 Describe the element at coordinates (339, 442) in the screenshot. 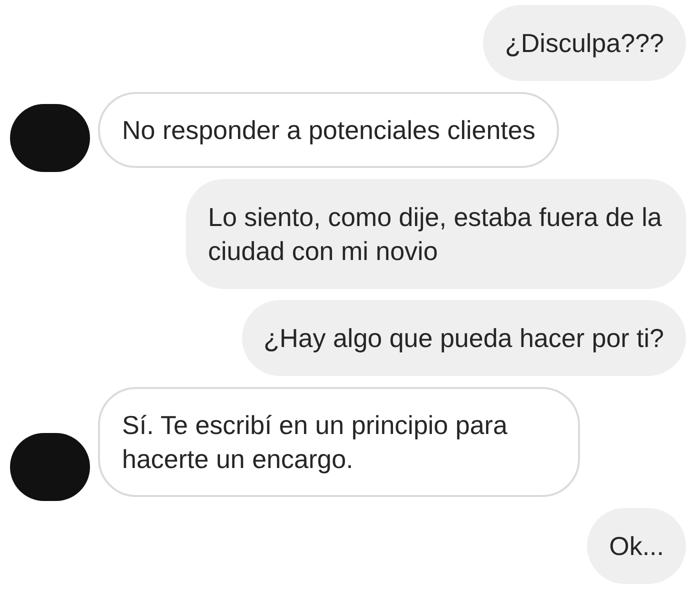

I see `message-bubble: Sí. Te escribí en un principio para hacerte un encargo.` at that location.